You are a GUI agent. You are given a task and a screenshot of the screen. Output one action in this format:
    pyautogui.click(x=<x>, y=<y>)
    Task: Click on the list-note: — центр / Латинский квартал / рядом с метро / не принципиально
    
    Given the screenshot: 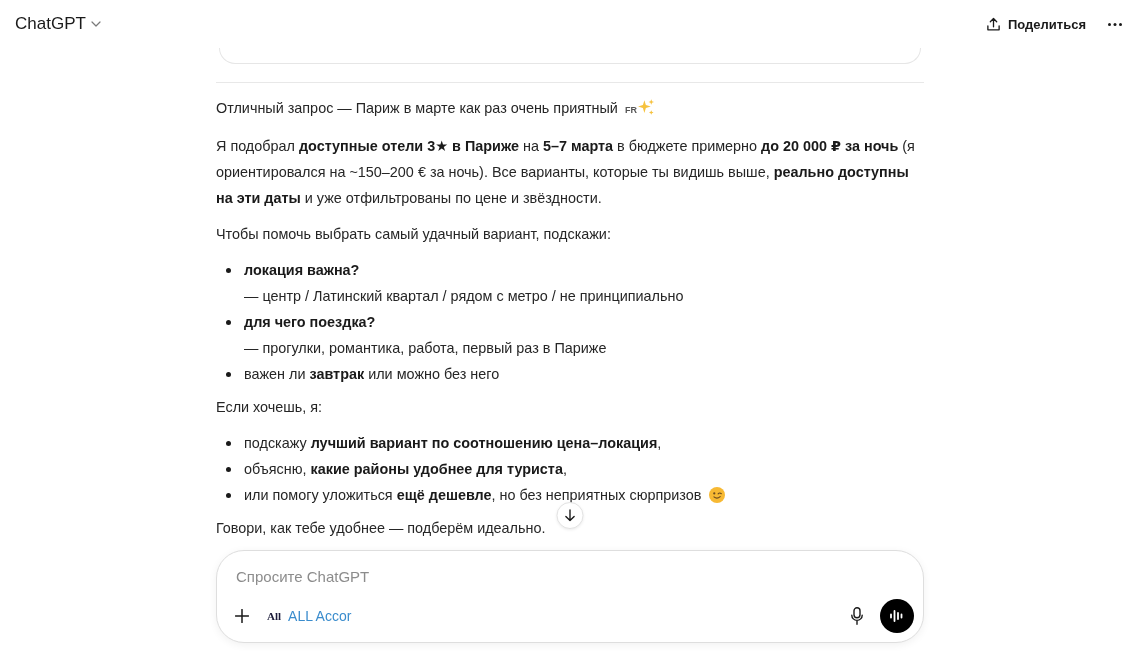 What is the action you would take?
    pyautogui.click(x=464, y=296)
    